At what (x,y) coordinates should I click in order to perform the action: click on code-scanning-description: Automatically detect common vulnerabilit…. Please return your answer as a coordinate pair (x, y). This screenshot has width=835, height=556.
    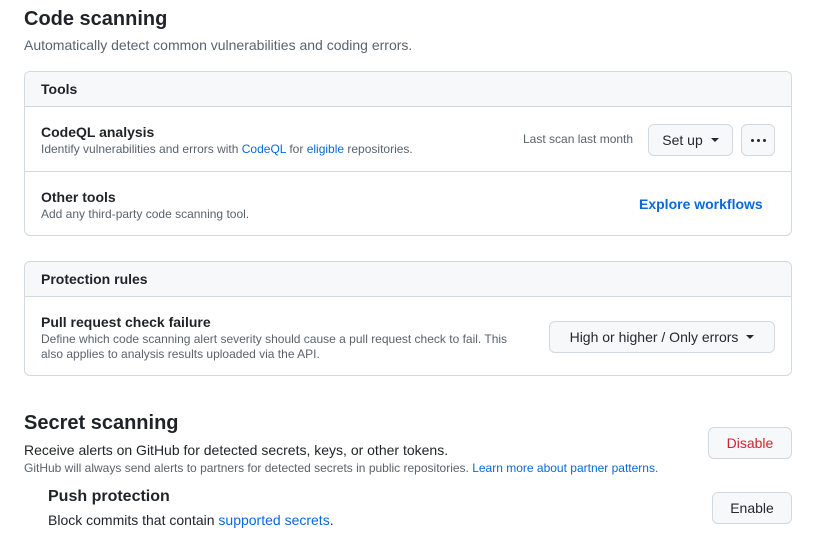
    Looking at the image, I should click on (218, 45).